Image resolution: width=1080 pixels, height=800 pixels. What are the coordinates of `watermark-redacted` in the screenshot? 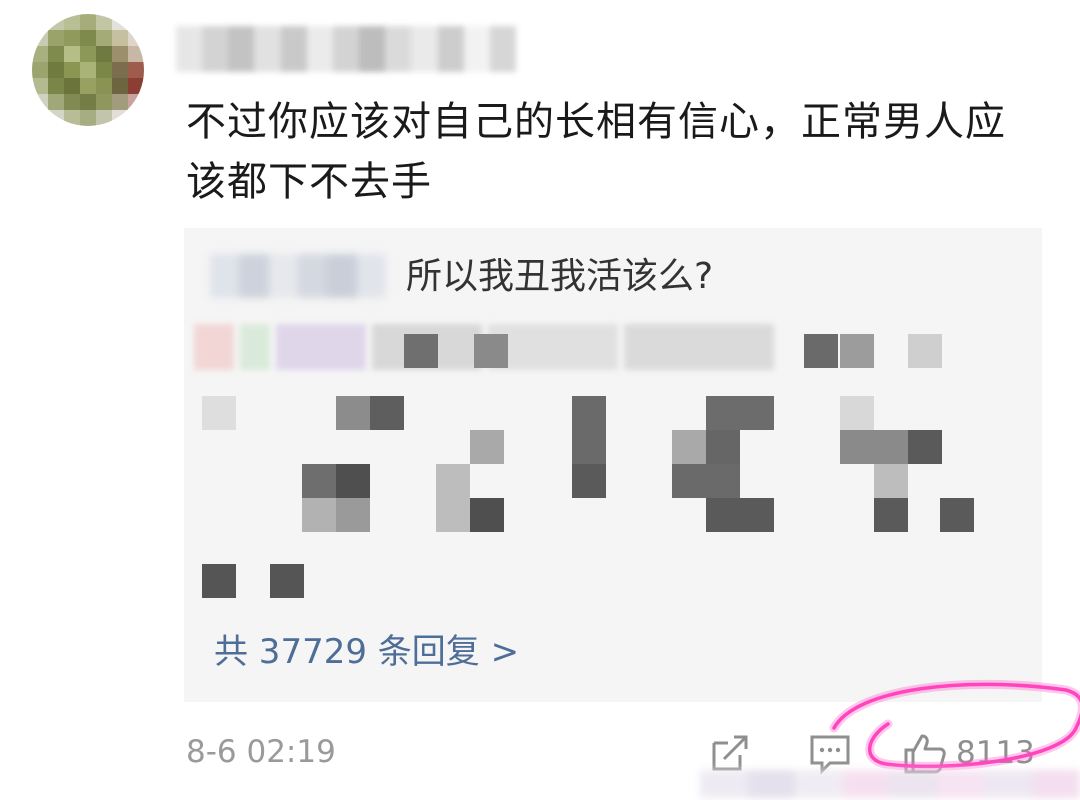 It's located at (890, 784).